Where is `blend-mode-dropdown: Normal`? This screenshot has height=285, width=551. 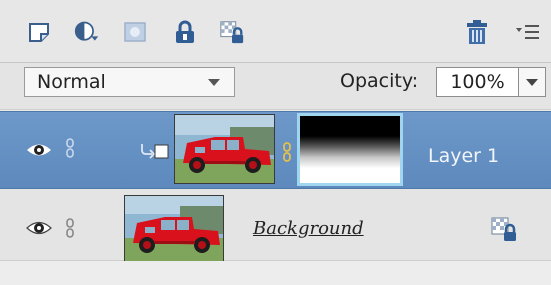
blend-mode-dropdown: Normal is located at coordinates (129, 82).